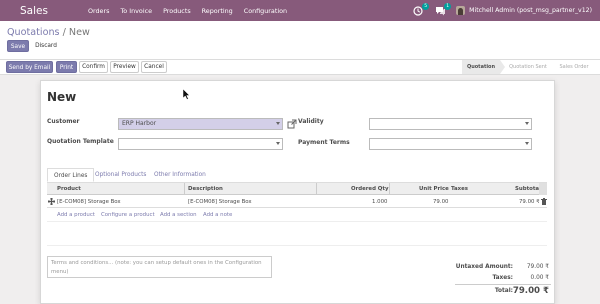  I want to click on user-name: Mitchell Admin (post_msg_partner_v12), so click(530, 10).